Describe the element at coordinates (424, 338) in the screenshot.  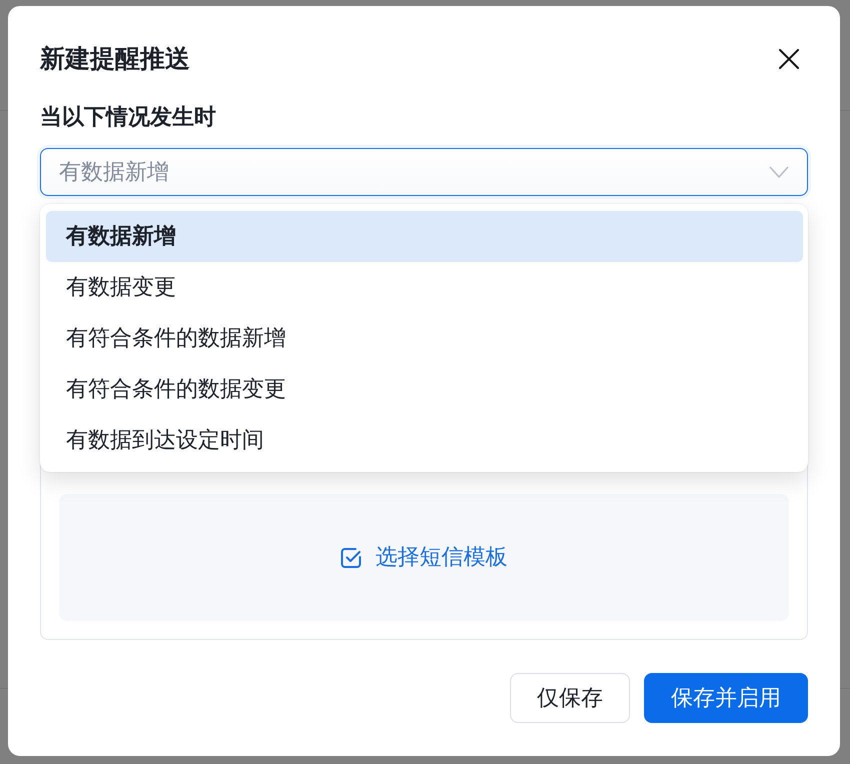
I see `dropdown-option: 有符合条件的数据新增` at that location.